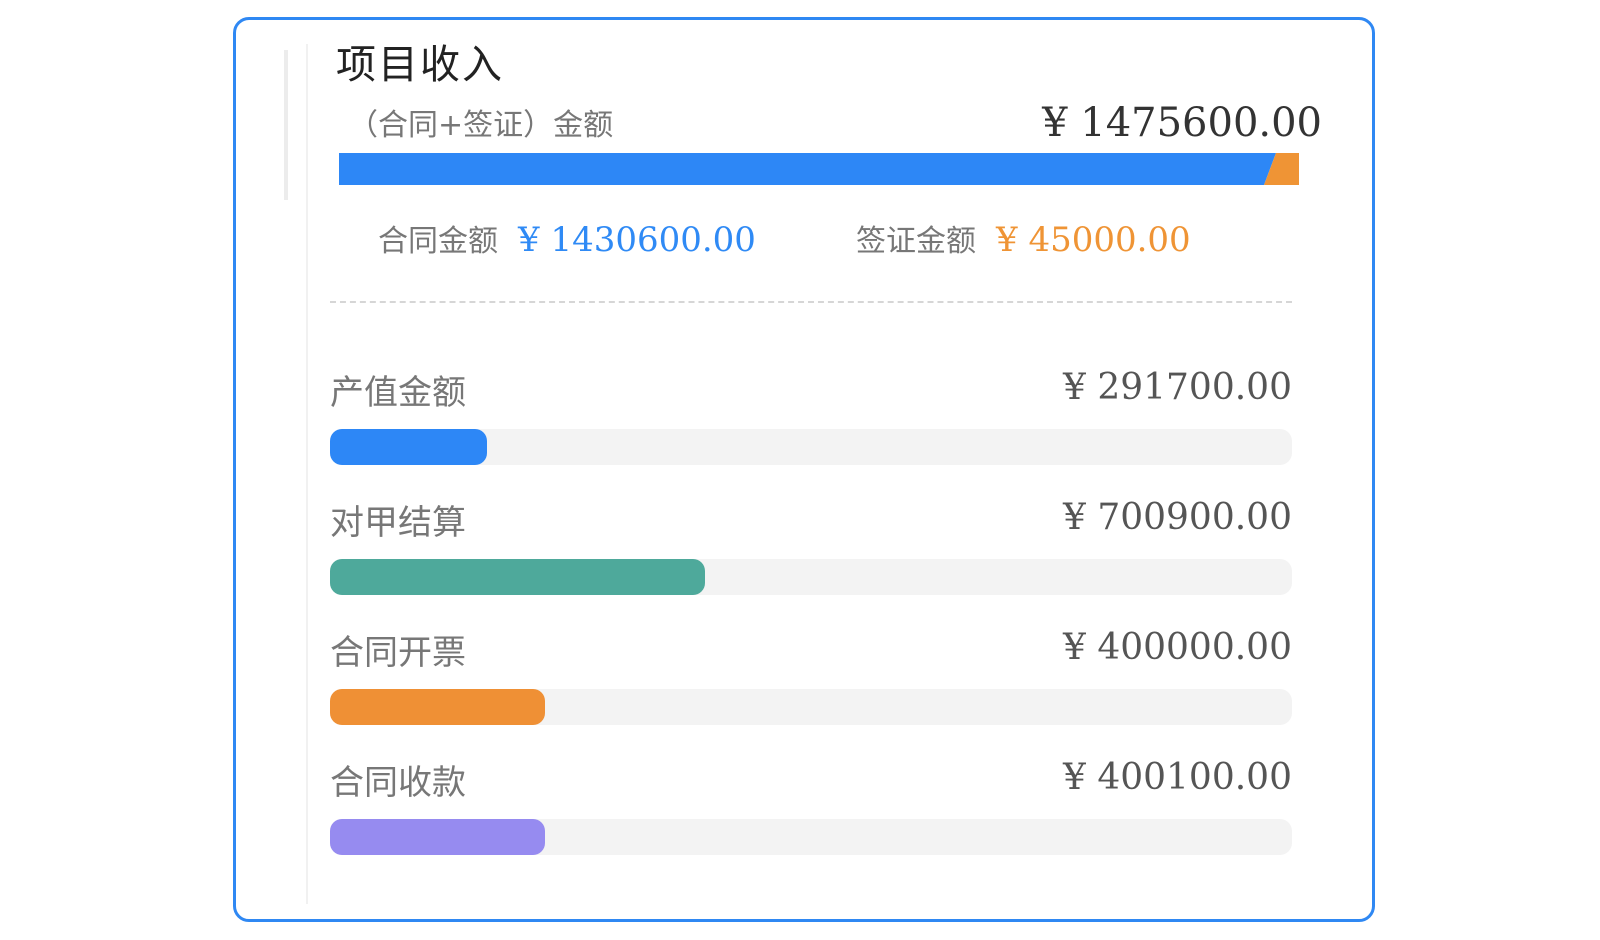 The image size is (1600, 940). What do you see at coordinates (398, 653) in the screenshot?
I see `metric-label: 合同开票` at bounding box center [398, 653].